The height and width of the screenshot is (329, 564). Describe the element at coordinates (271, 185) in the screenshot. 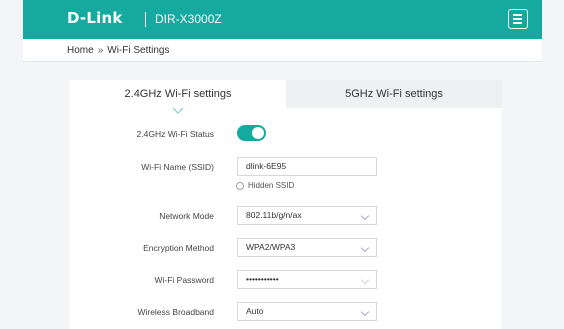

I see `hidden-ssid-label: Hidden SSID` at that location.